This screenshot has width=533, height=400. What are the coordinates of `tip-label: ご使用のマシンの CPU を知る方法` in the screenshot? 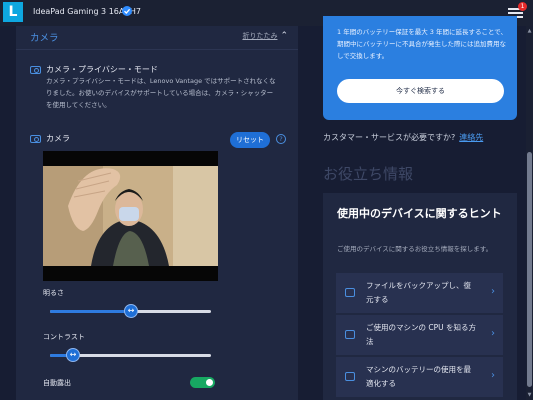 It's located at (421, 334).